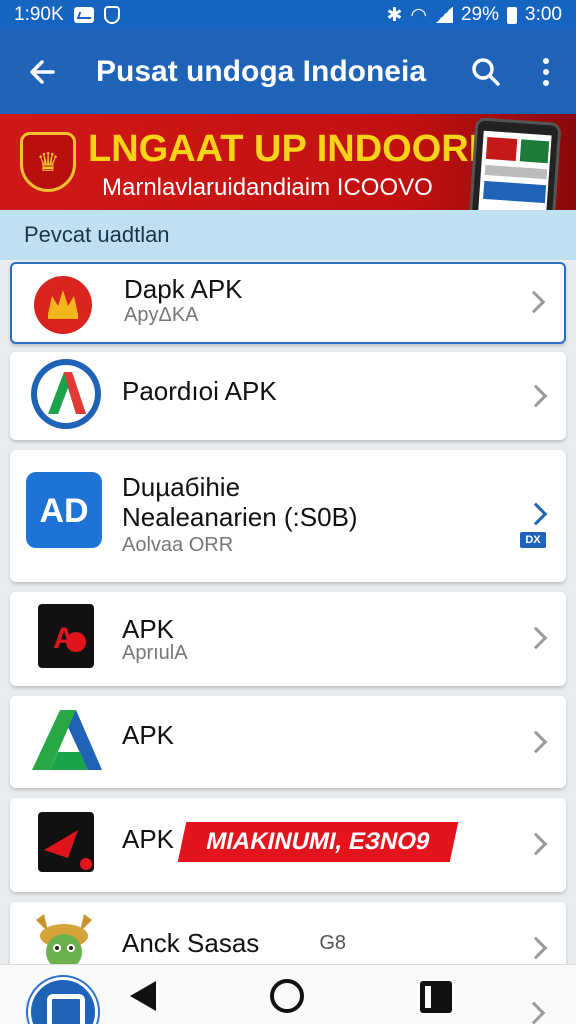 The height and width of the screenshot is (1024, 576). Describe the element at coordinates (288, 303) in the screenshot. I see `list-item: Dapk APK ApyΔKA` at that location.